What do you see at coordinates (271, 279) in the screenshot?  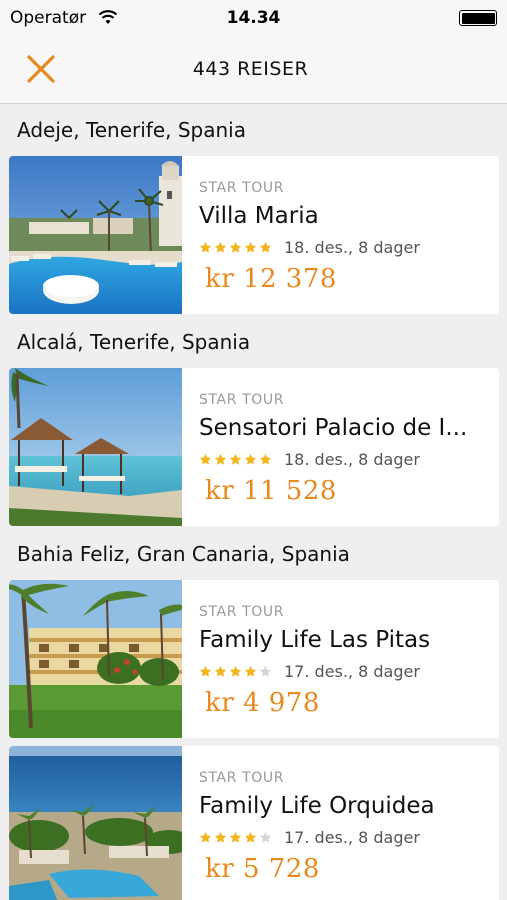 I see `price: kr 12 378` at bounding box center [271, 279].